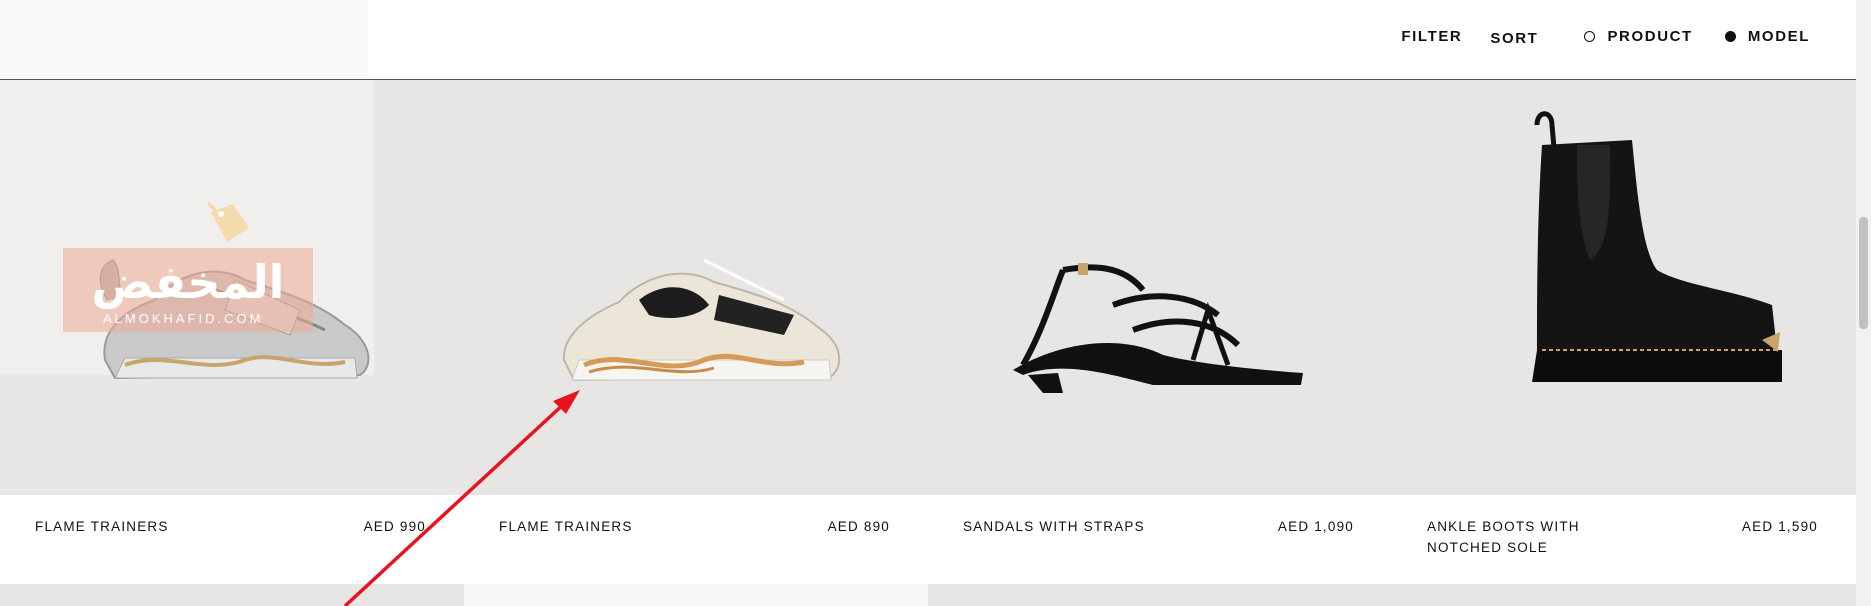  I want to click on ankle-boot-image, so click(1657, 246).